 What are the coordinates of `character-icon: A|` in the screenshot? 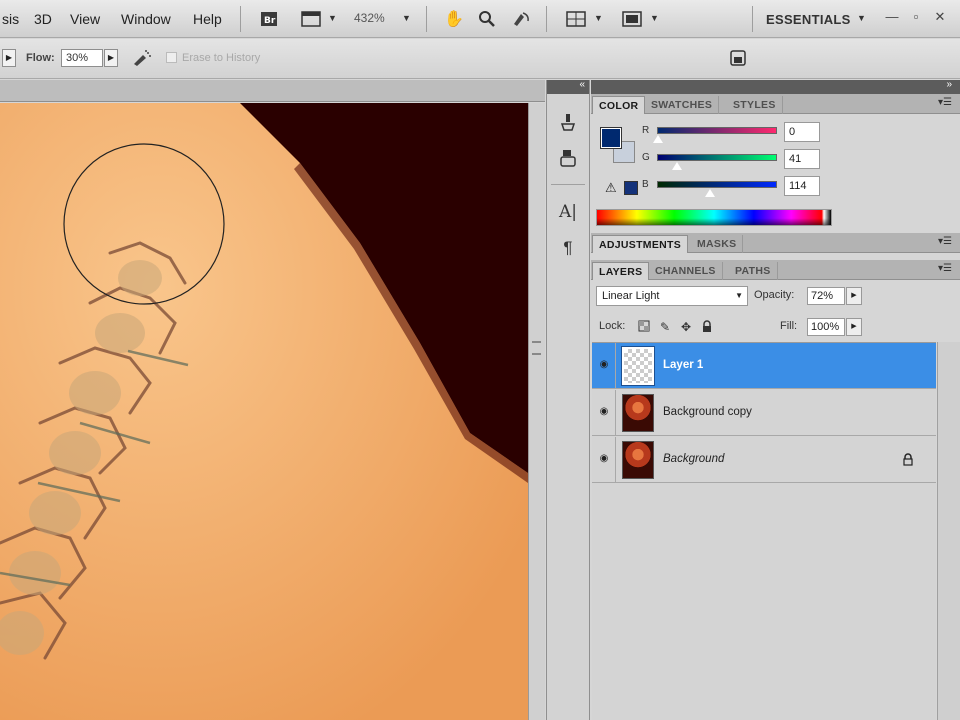 It's located at (568, 212).